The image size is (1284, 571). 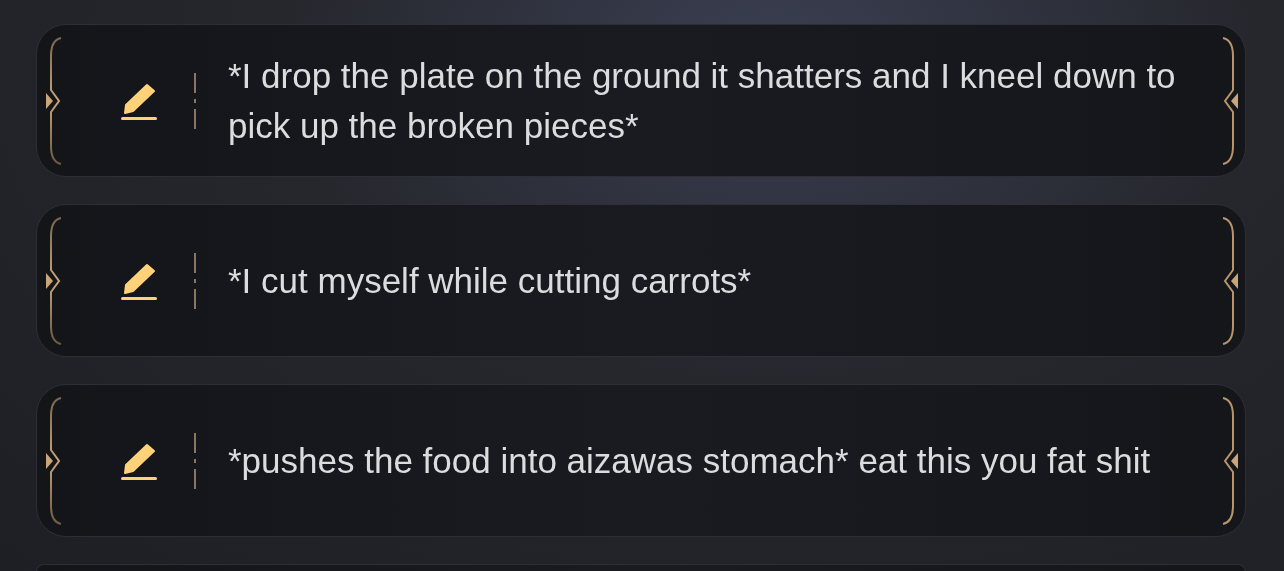 What do you see at coordinates (690, 460) in the screenshot?
I see `suggestion-text: *pushes the food into aizawas stomach* eat this you fat shit` at bounding box center [690, 460].